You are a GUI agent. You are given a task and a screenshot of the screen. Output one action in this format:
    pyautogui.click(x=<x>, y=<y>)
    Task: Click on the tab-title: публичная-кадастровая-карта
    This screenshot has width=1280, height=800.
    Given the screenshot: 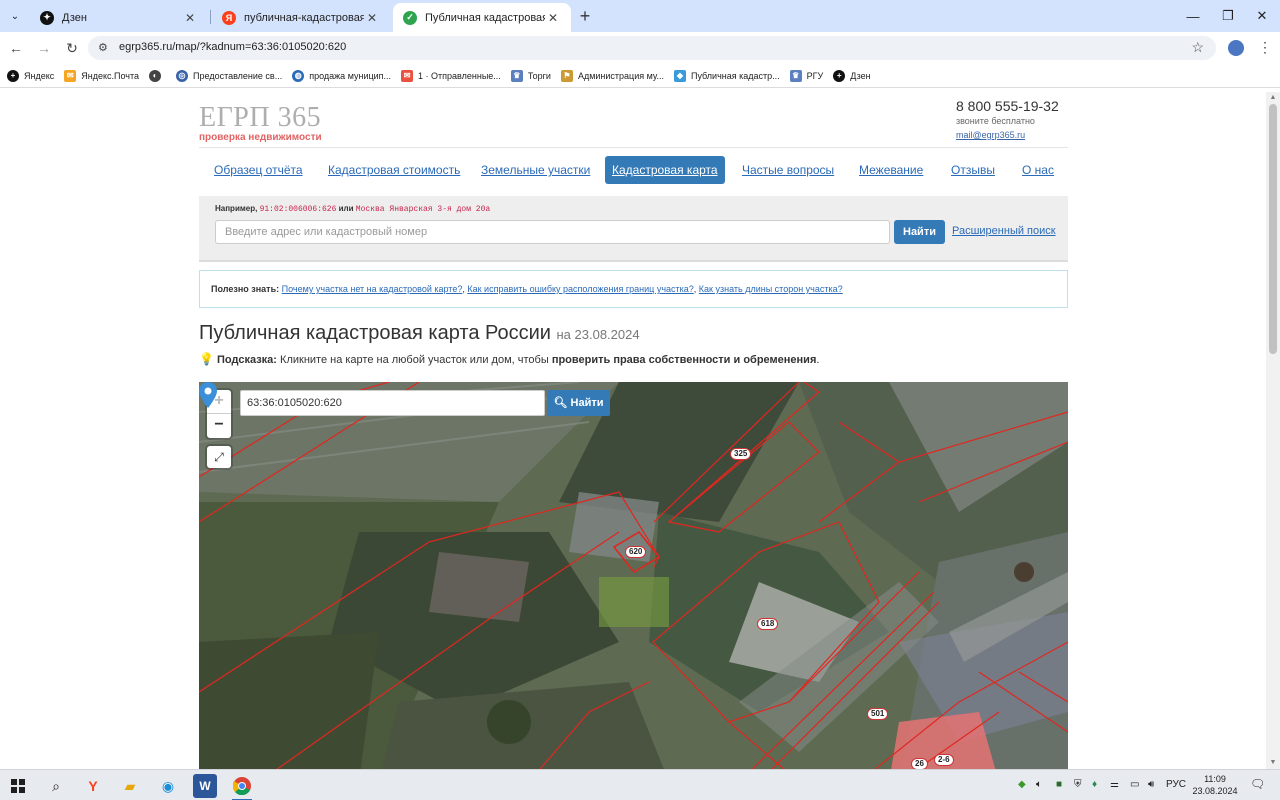 What is the action you would take?
    pyautogui.click(x=304, y=17)
    